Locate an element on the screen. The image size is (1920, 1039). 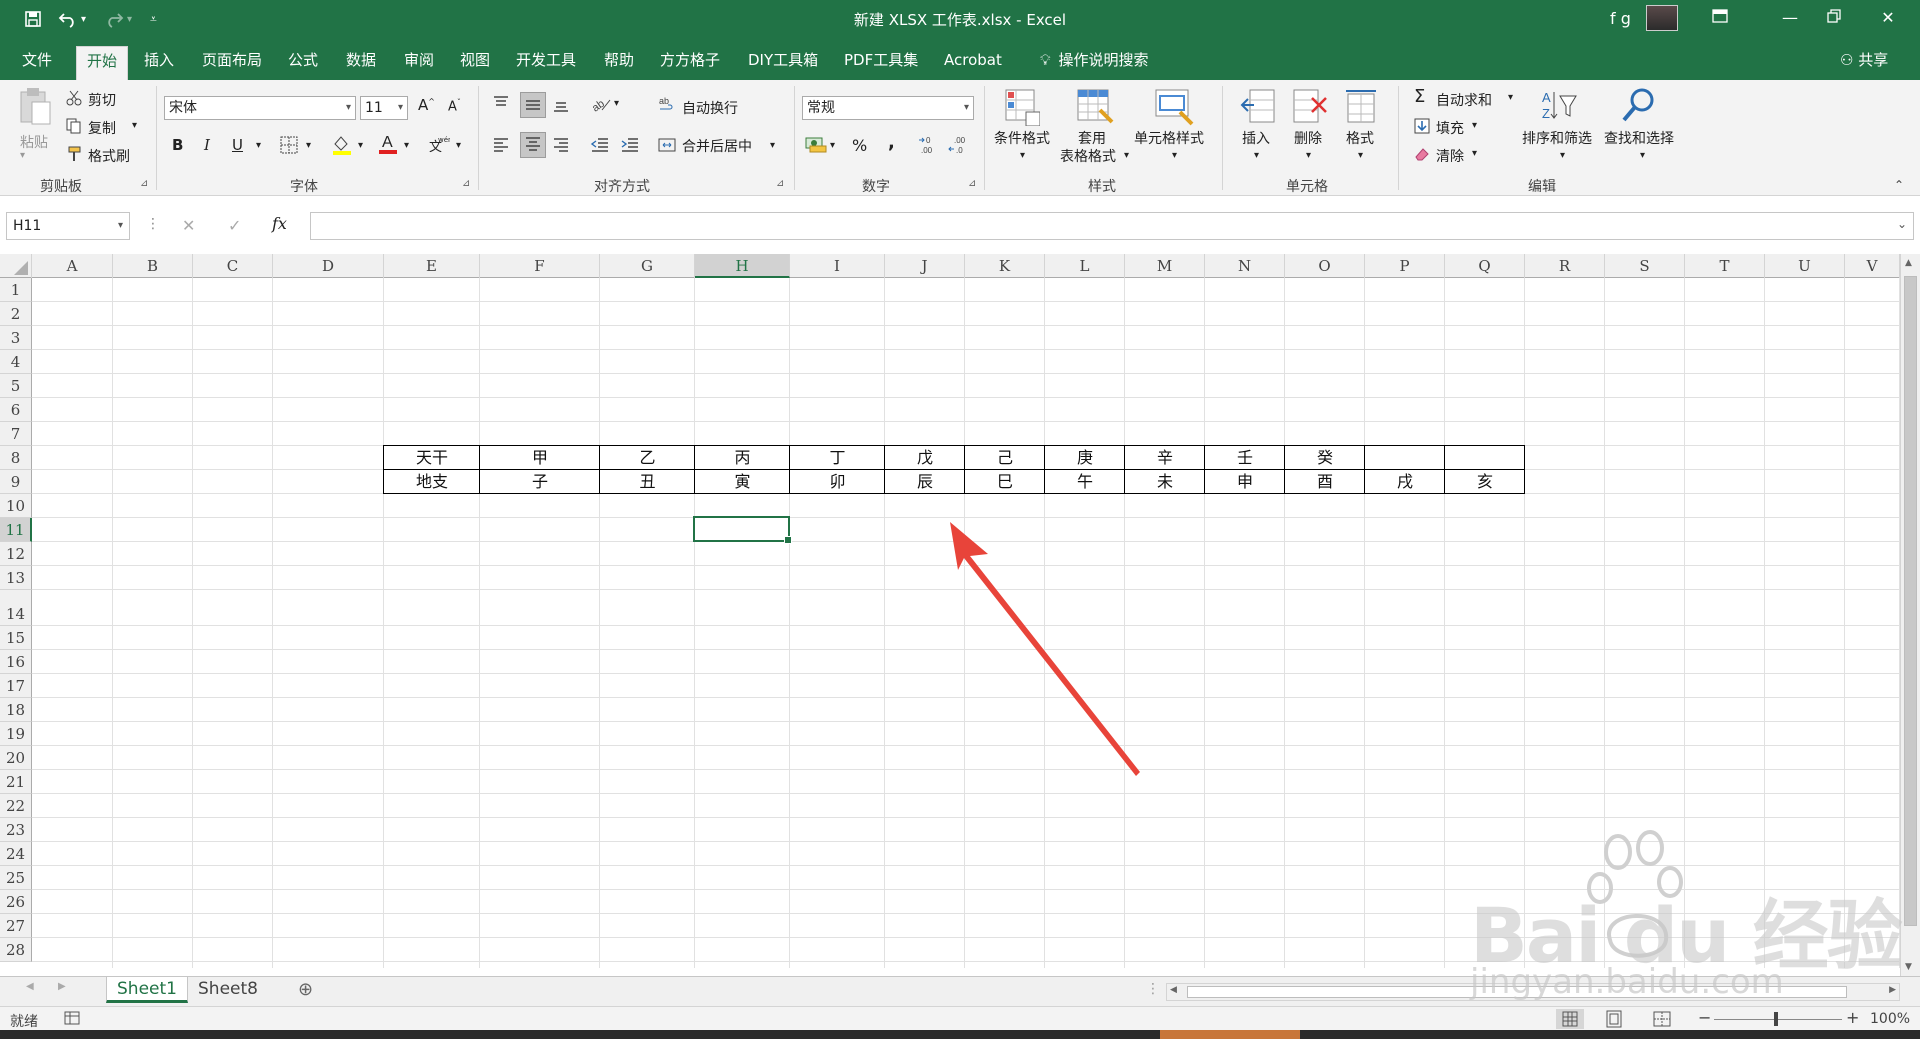
italic-button: I is located at coordinates (207, 145).